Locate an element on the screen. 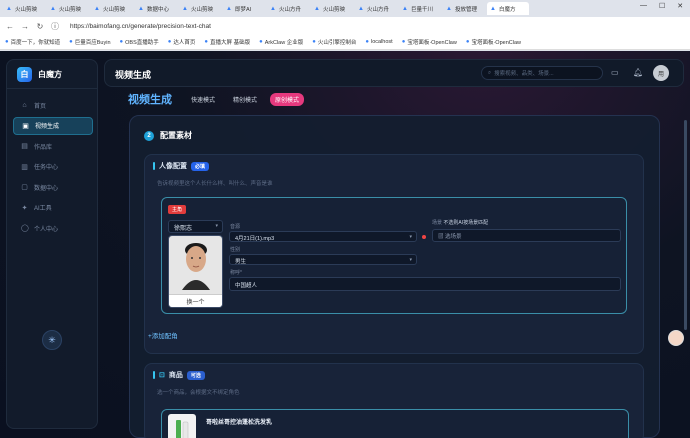  video-camera-icon: ▭ is located at coordinates (615, 72).